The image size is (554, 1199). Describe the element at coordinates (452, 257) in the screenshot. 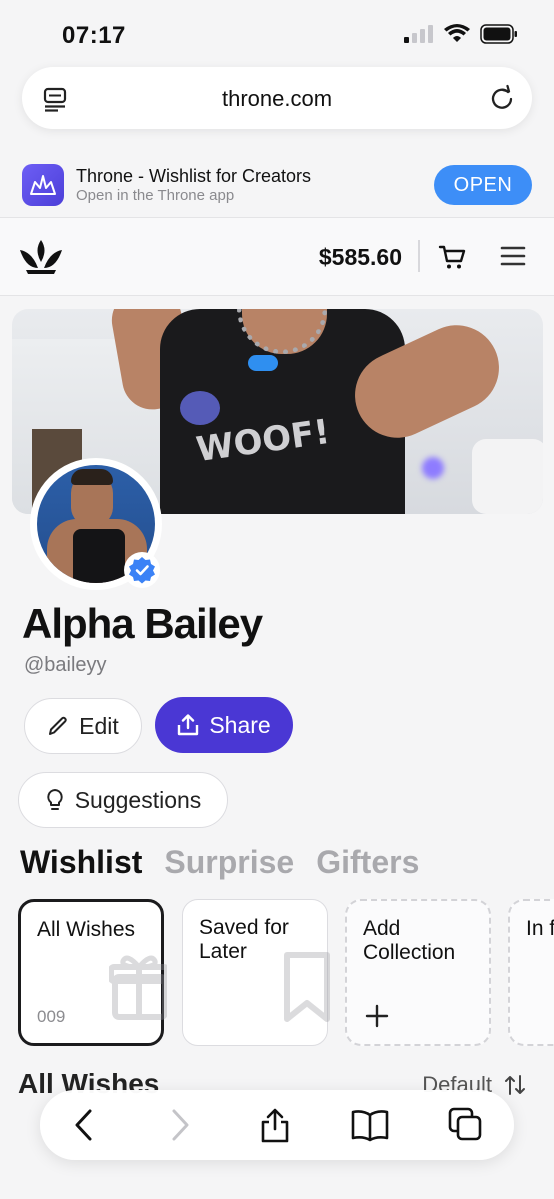

I see `cart-icon` at that location.